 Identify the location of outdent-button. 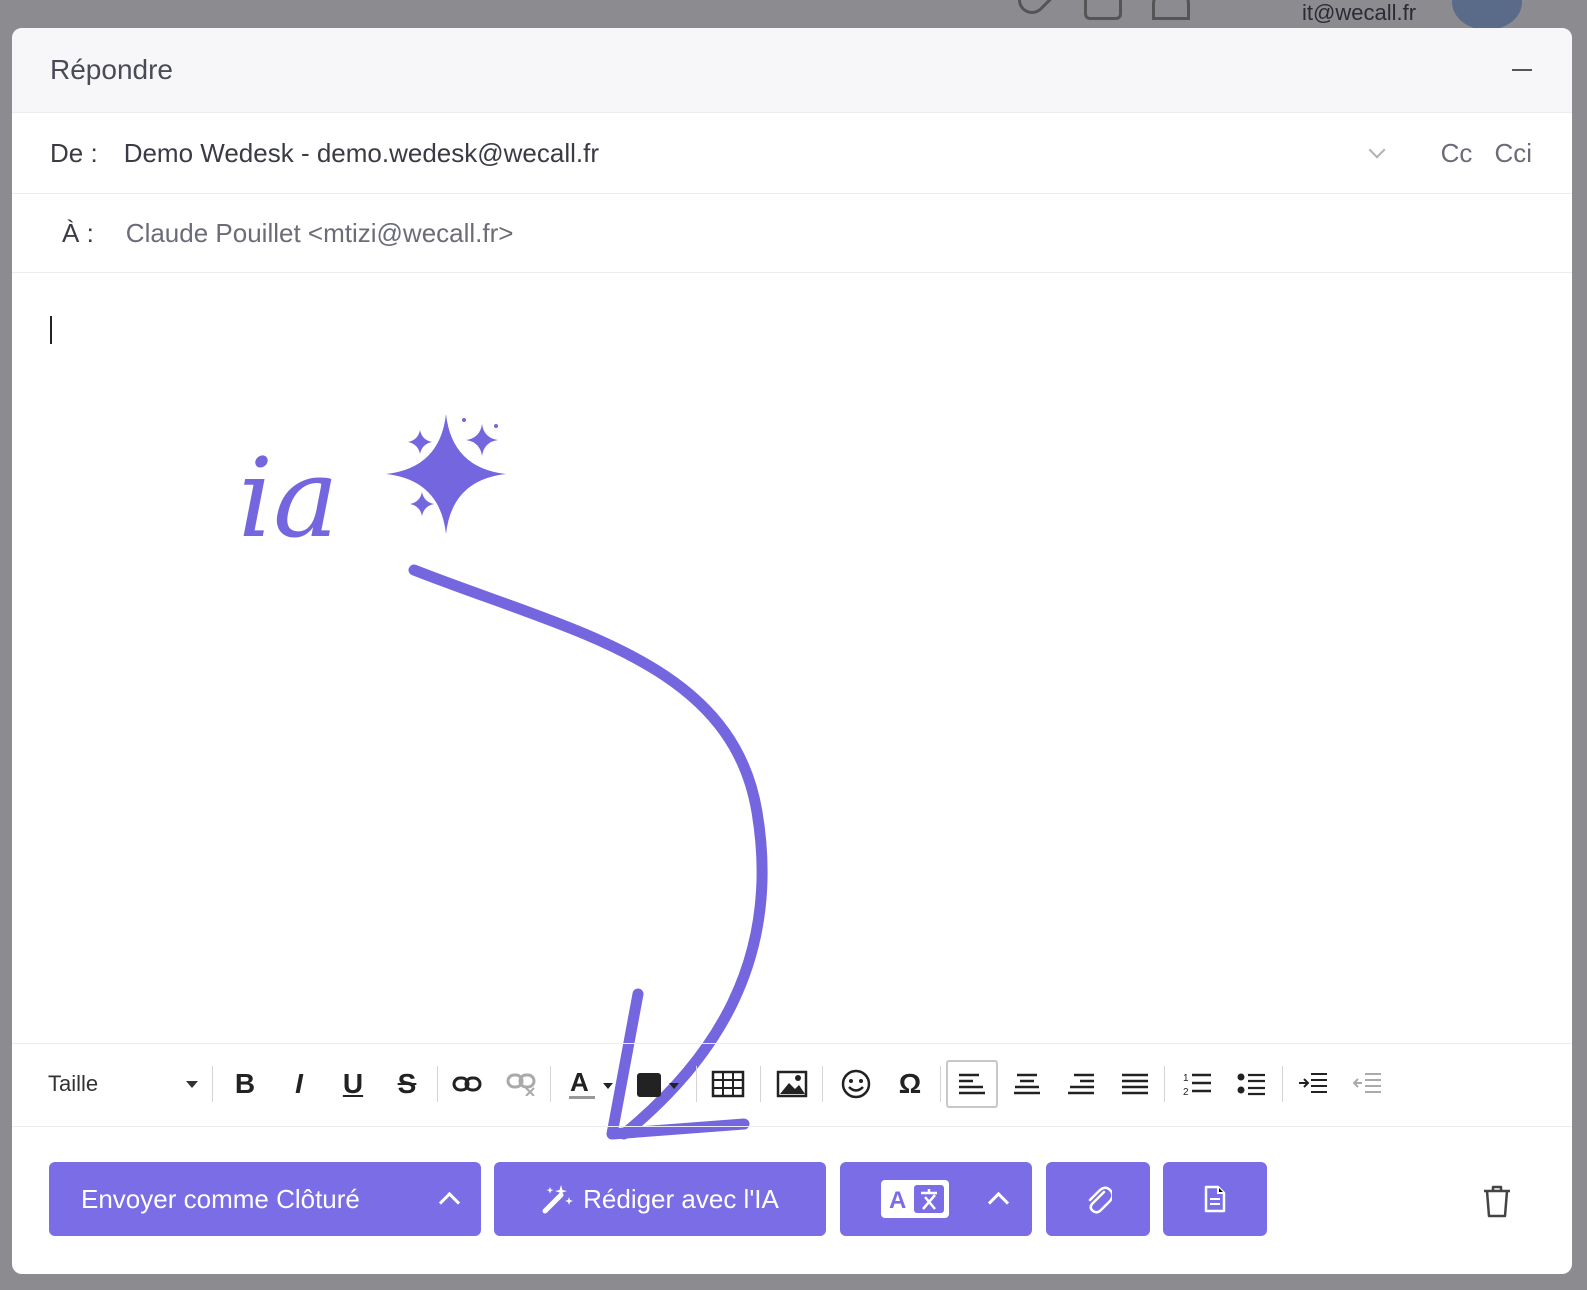
(1367, 1084).